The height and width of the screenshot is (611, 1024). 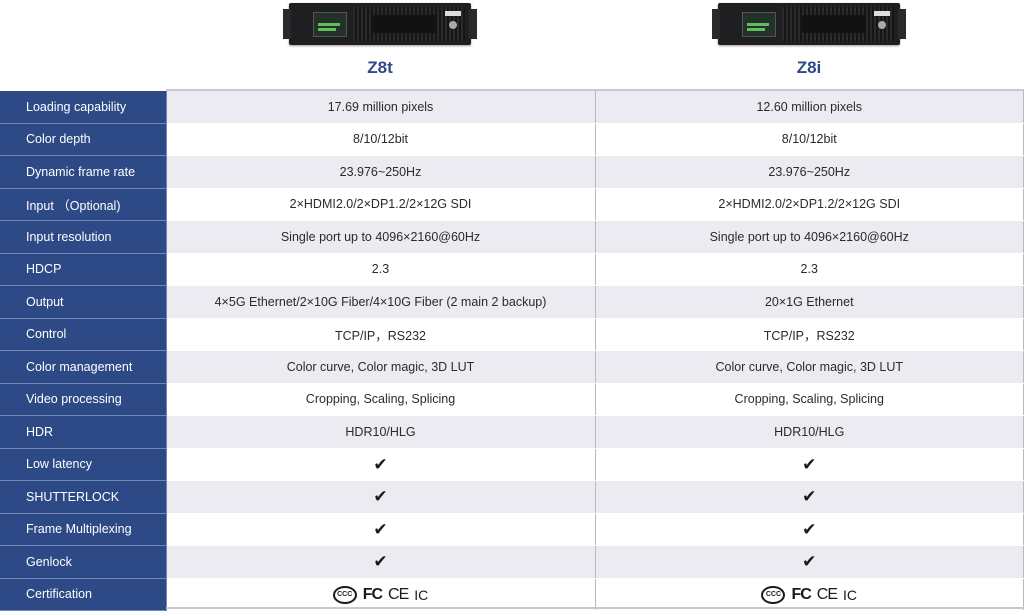 I want to click on product-header: Z8t Z8i, so click(x=512, y=45).